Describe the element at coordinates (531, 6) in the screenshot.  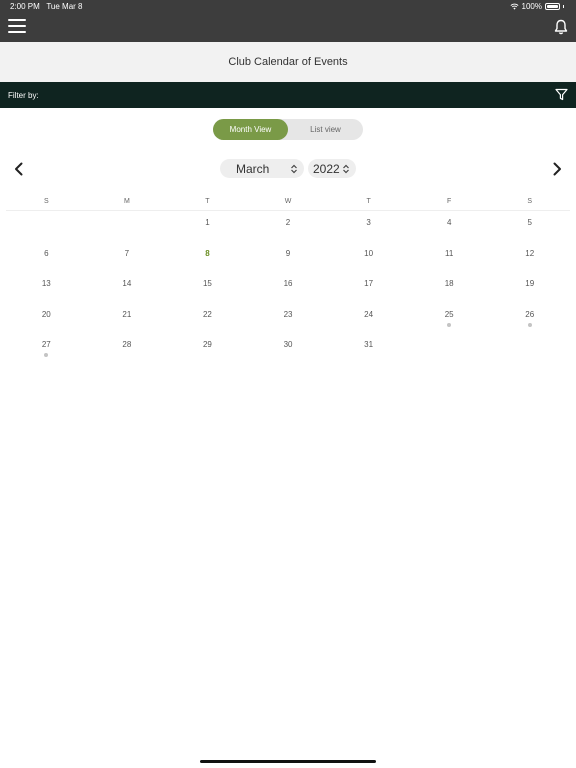
I see `battery-percent: 100%` at that location.